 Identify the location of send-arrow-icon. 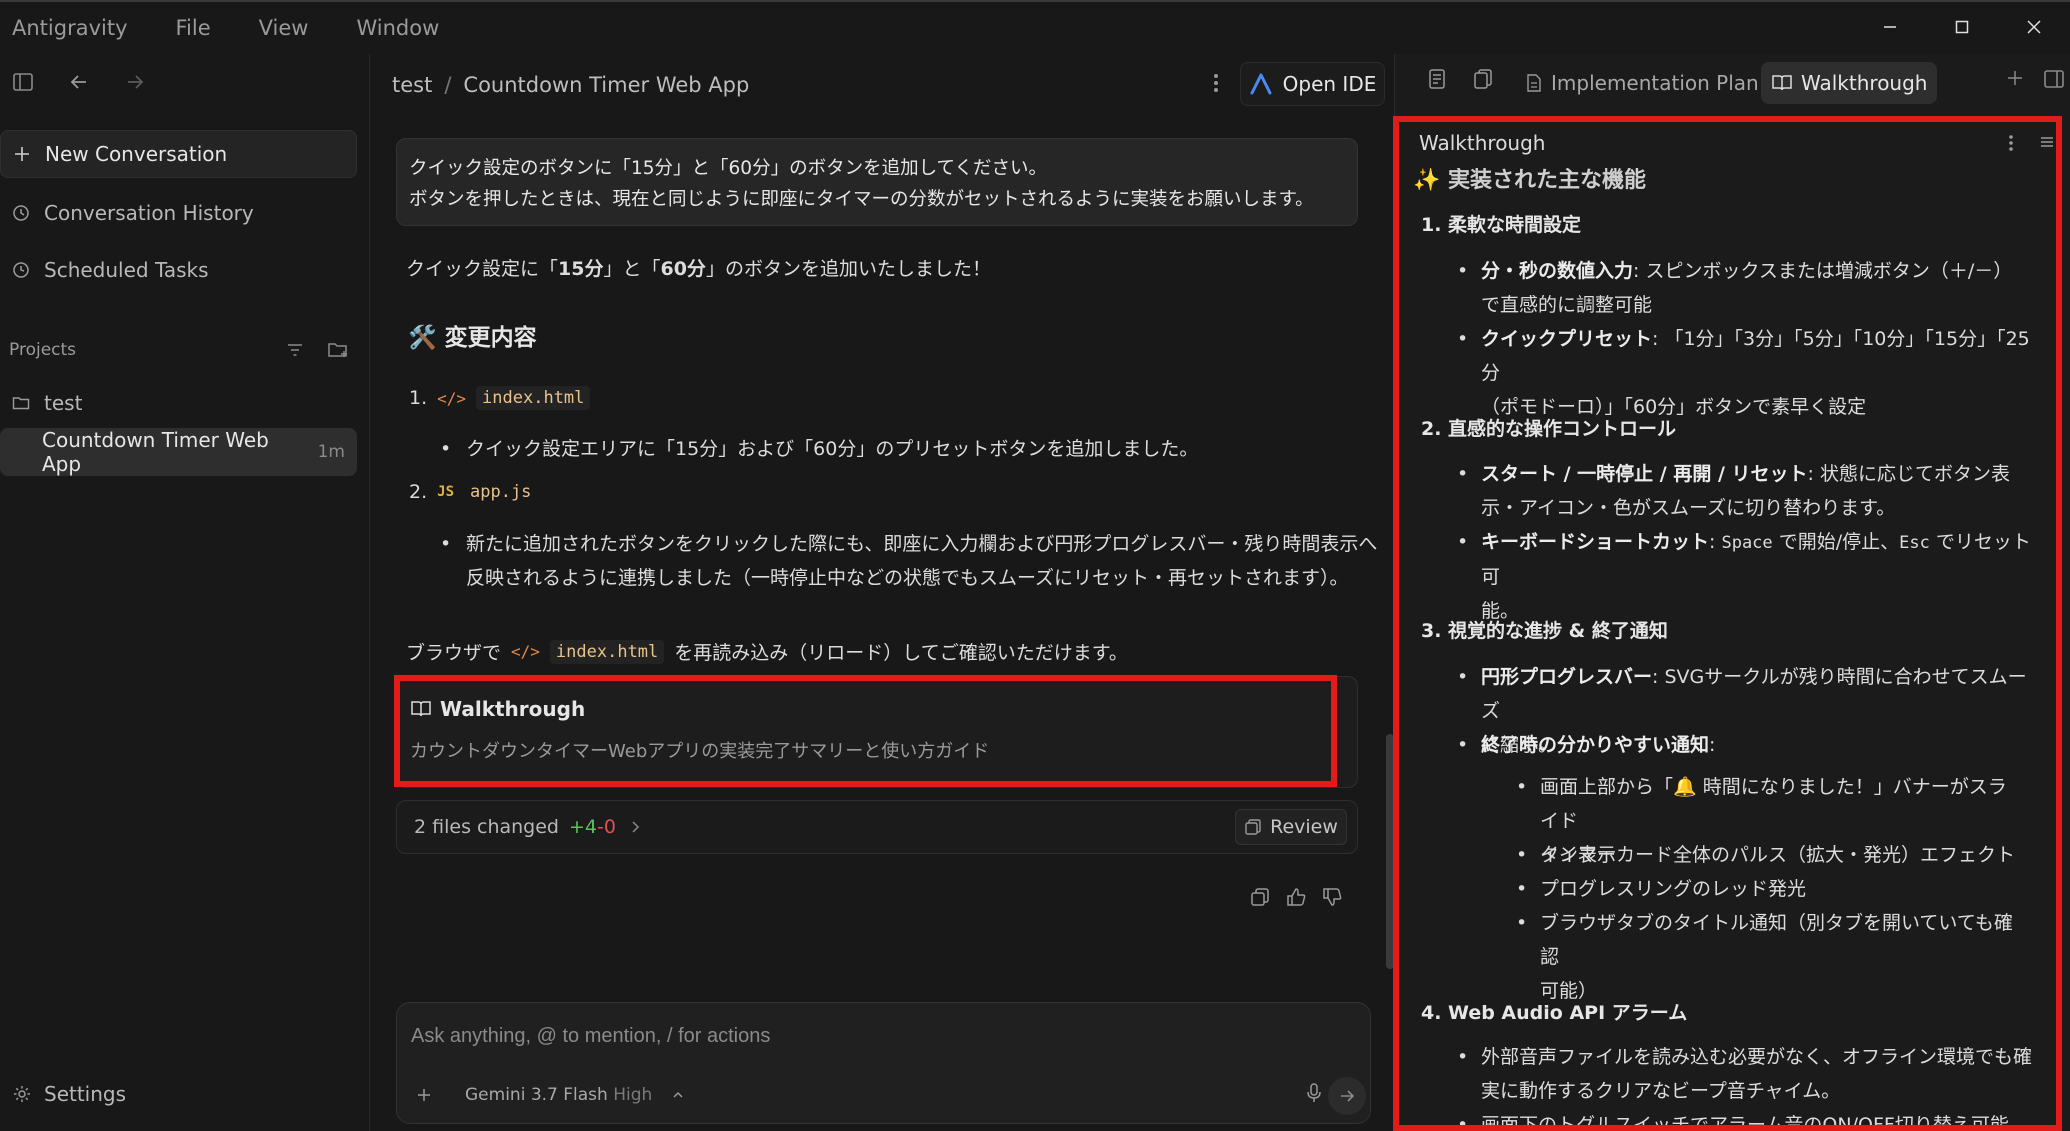
(1348, 1096).